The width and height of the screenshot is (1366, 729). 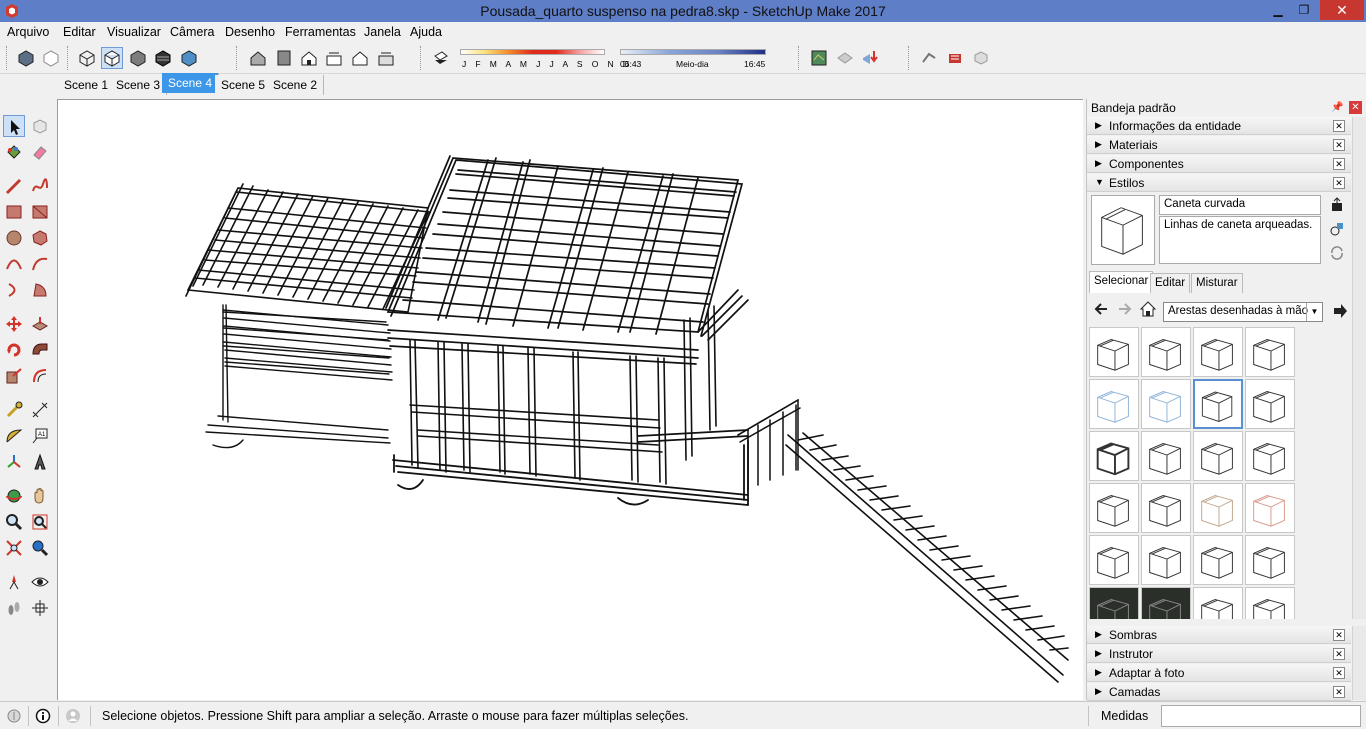 What do you see at coordinates (14, 608) in the screenshot?
I see `walk-icon` at bounding box center [14, 608].